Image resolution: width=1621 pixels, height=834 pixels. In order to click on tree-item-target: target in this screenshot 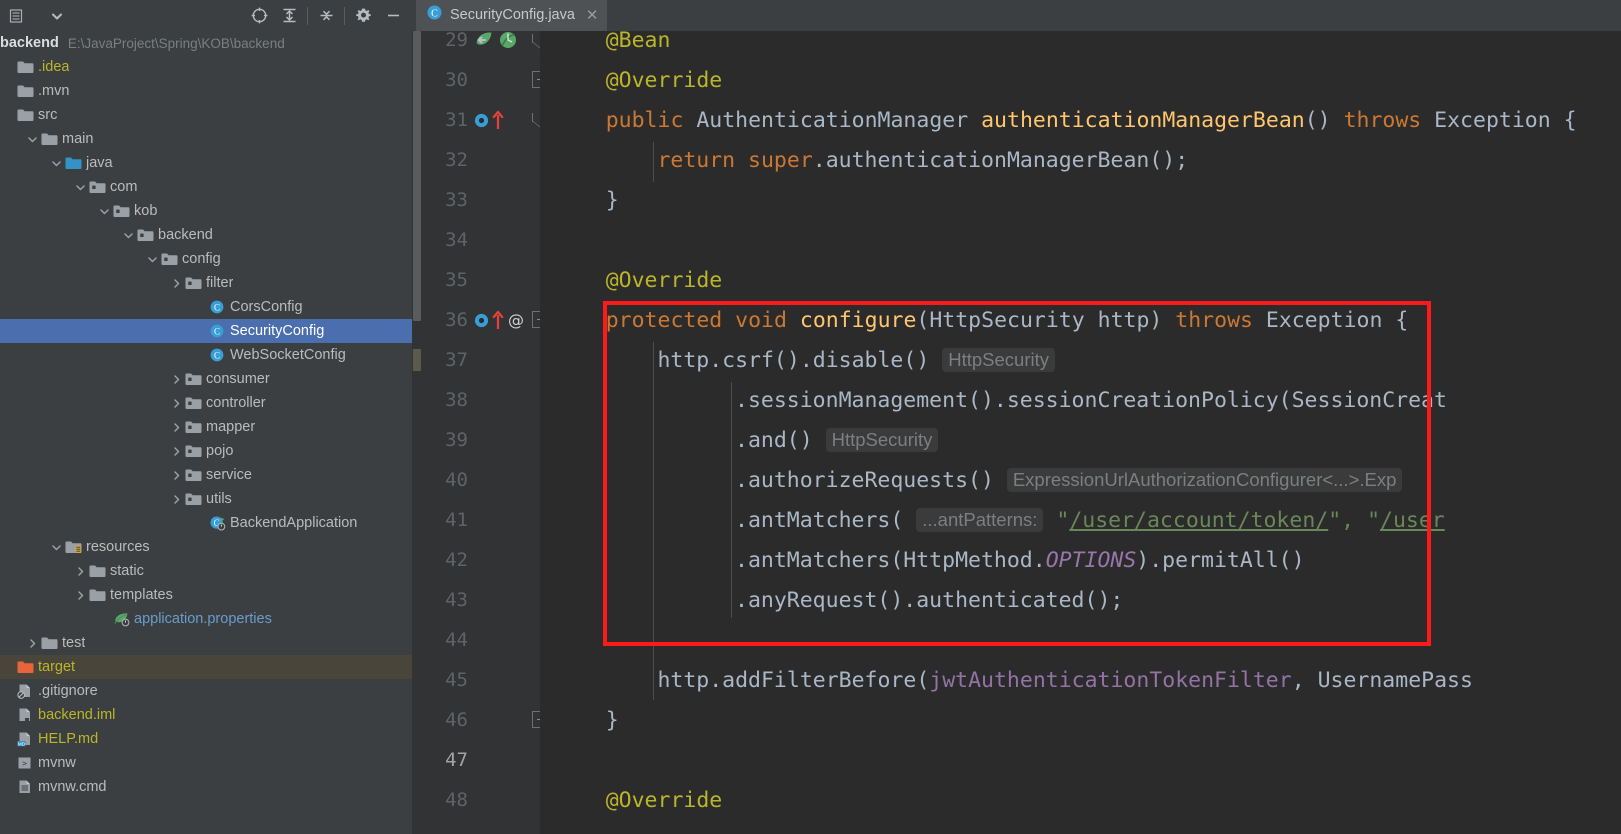, I will do `click(206, 667)`.